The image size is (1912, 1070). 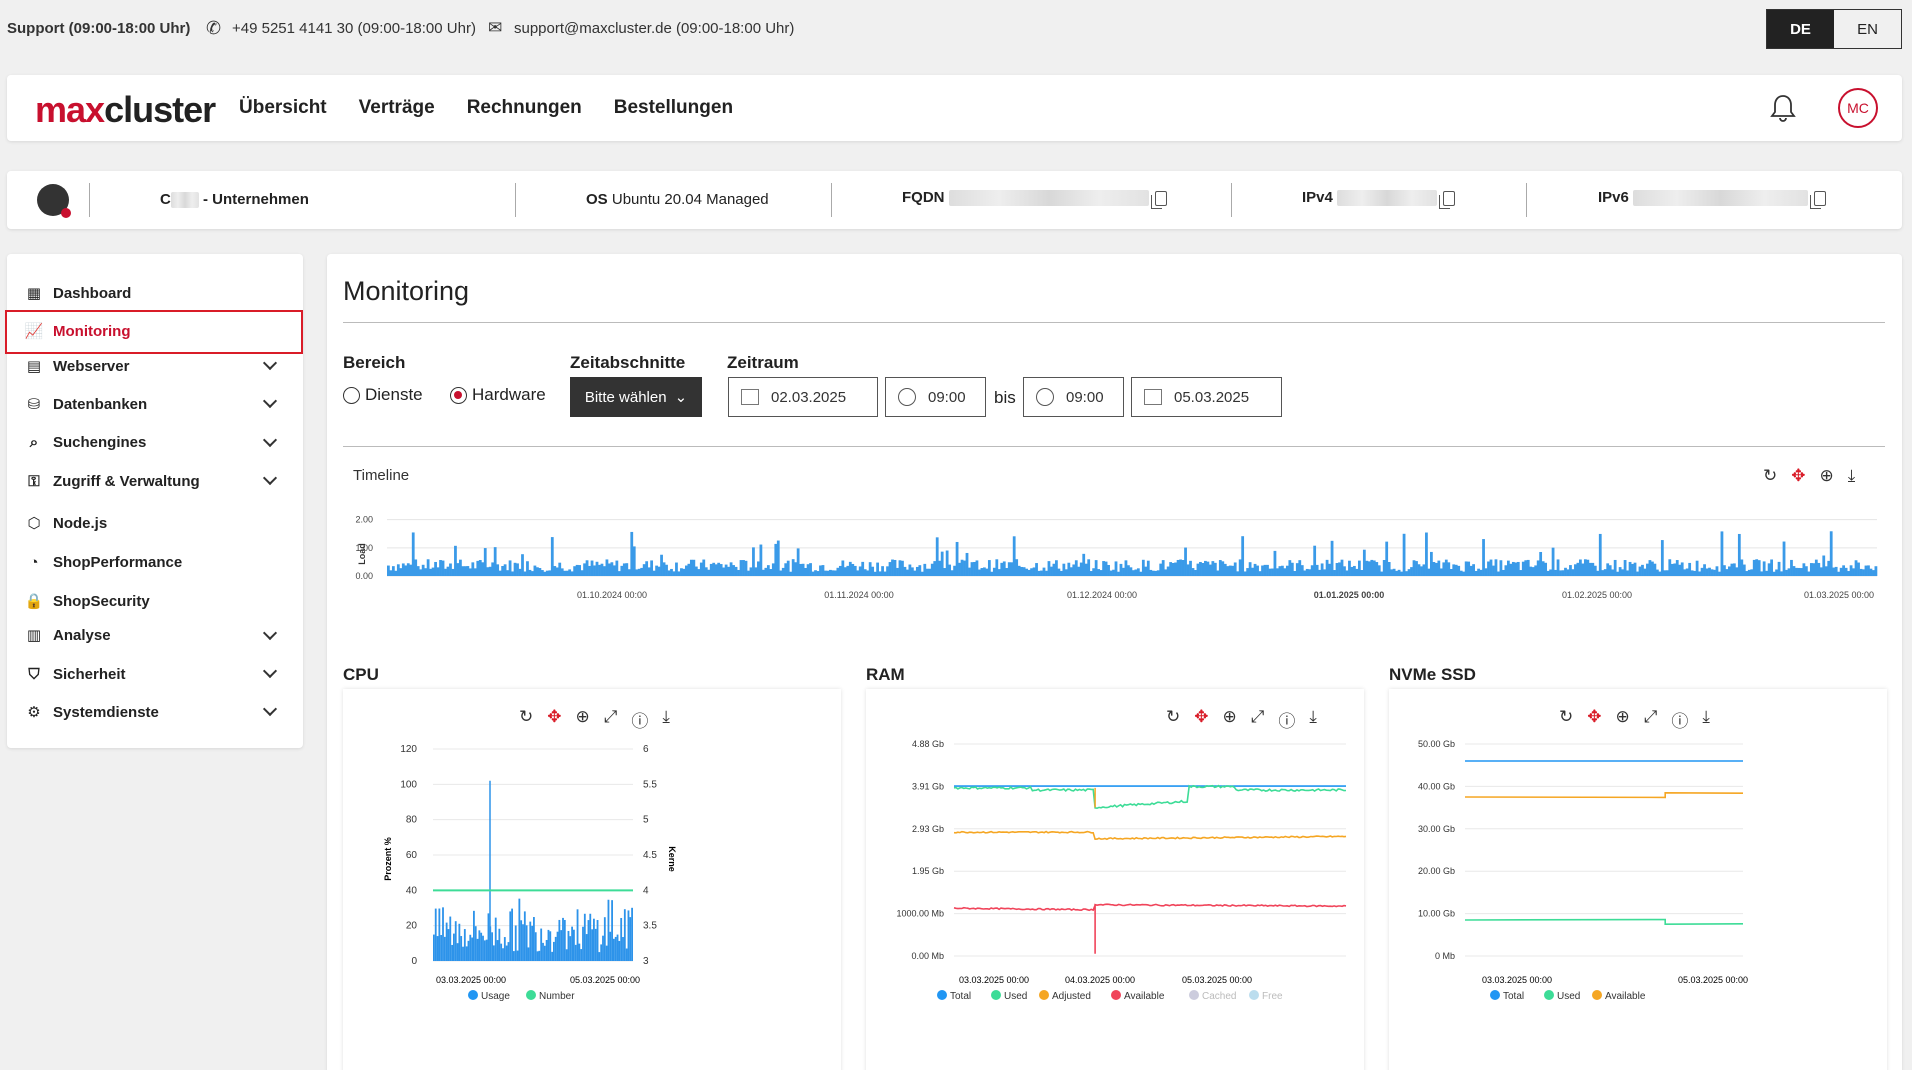 What do you see at coordinates (91, 712) in the screenshot?
I see `sidebar-item-systemdienste: ⚙ Systemdienste` at bounding box center [91, 712].